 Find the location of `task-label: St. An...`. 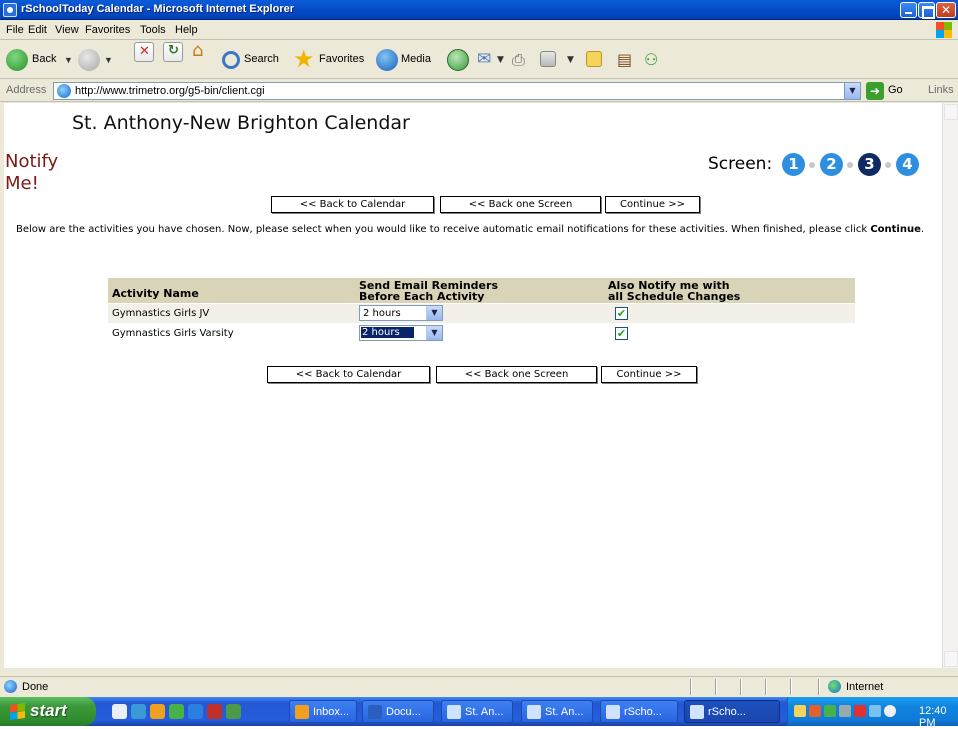

task-label: St. An... is located at coordinates (484, 712).